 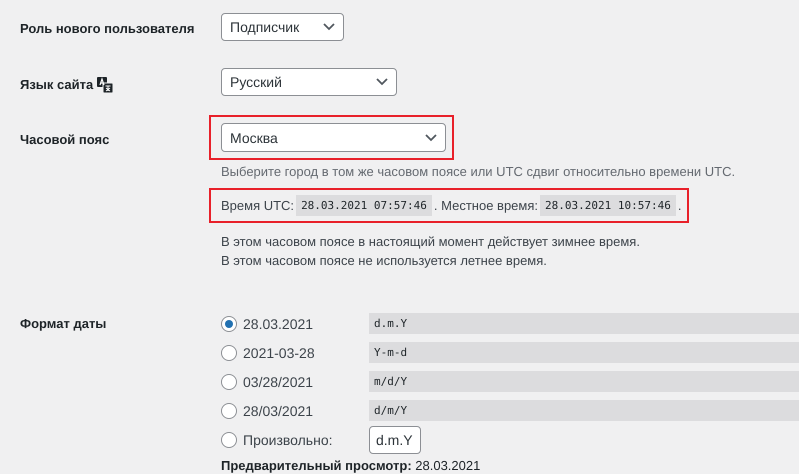 What do you see at coordinates (257, 205) in the screenshot?
I see `time-label: Время UTC:` at bounding box center [257, 205].